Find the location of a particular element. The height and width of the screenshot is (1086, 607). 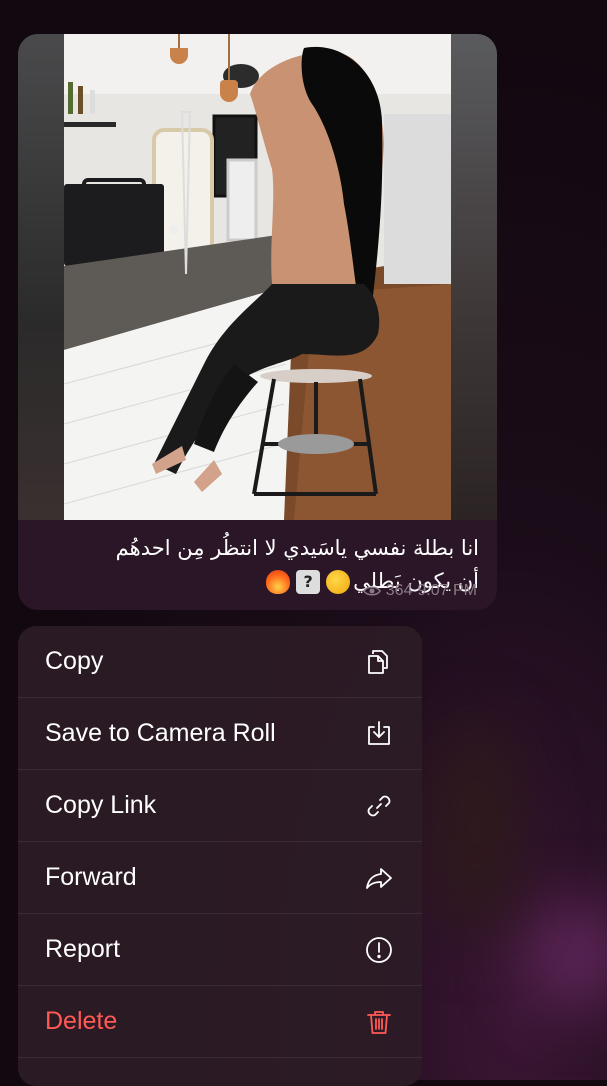

menu-item-label: Report is located at coordinates (83, 949).